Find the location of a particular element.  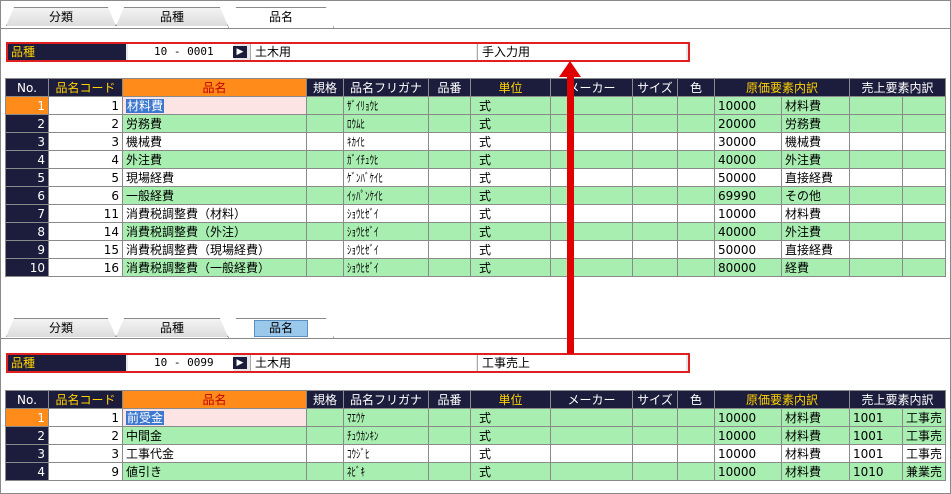

item-code-cell: 16 is located at coordinates (85, 267).